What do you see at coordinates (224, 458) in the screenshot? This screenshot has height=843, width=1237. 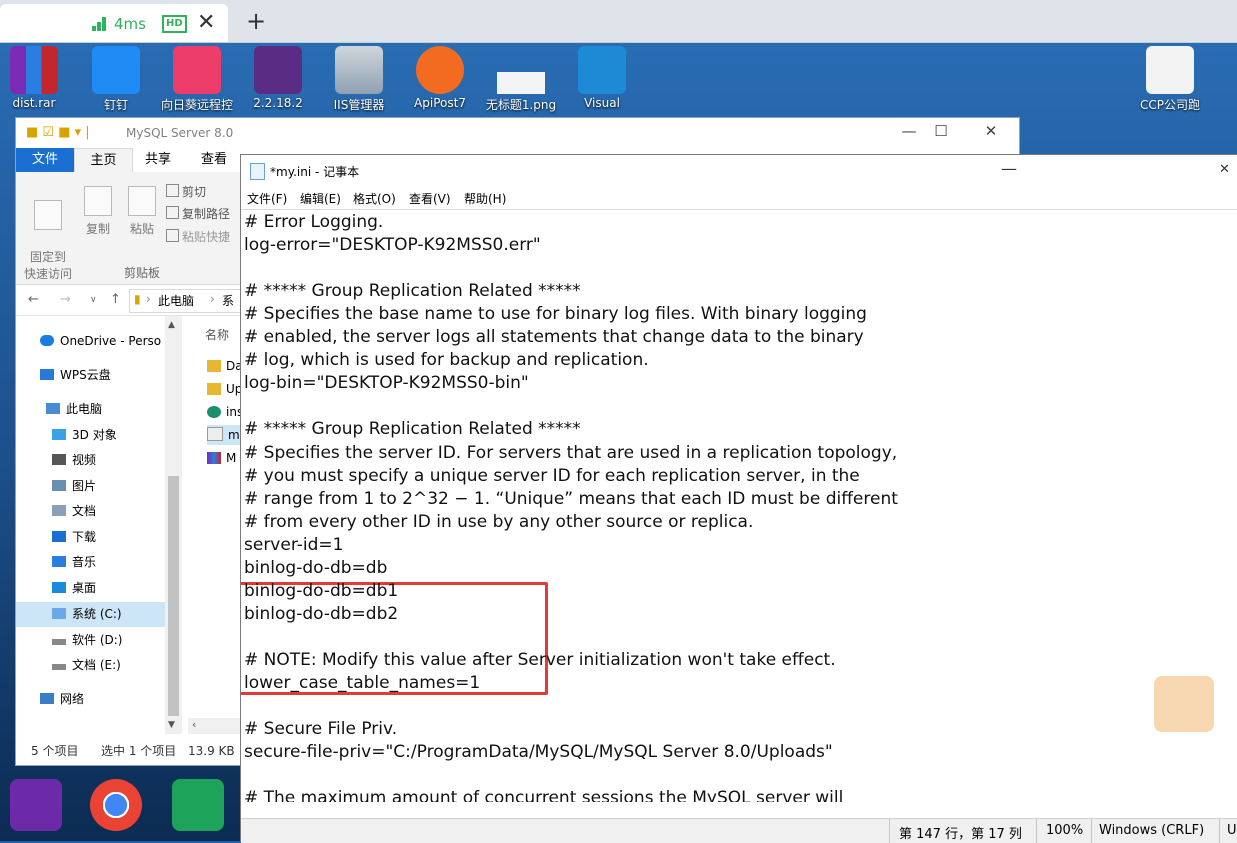 I see `list-item: M` at bounding box center [224, 458].